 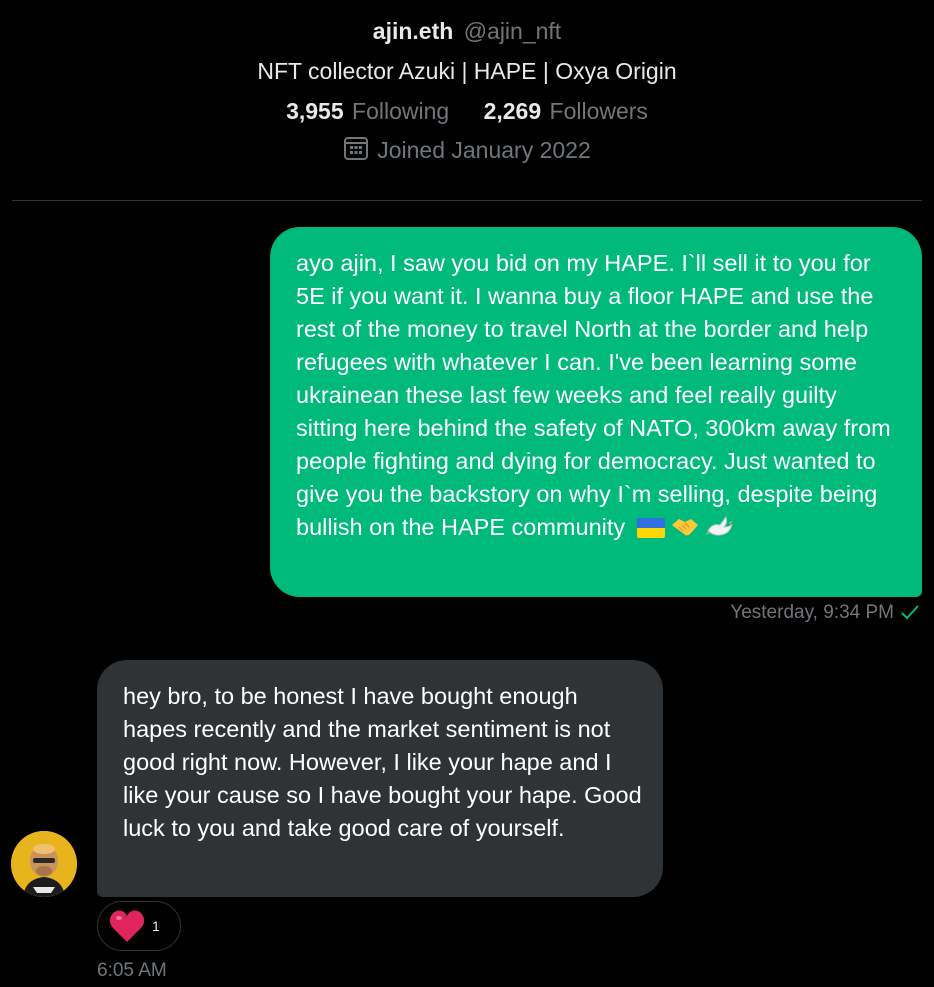 I want to click on following-label: Following, so click(x=401, y=111).